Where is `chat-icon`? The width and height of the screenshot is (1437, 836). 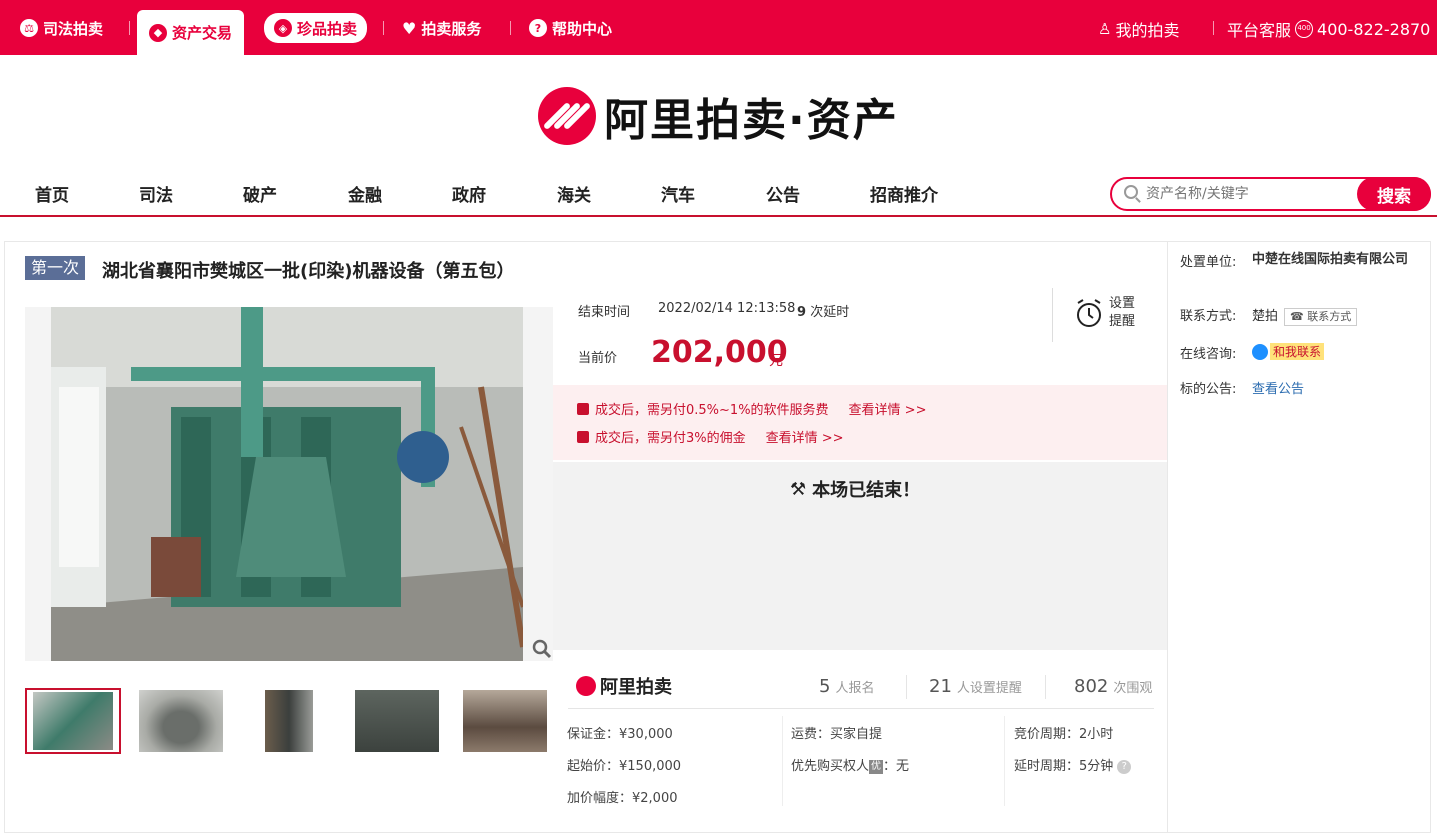 chat-icon is located at coordinates (1260, 351).